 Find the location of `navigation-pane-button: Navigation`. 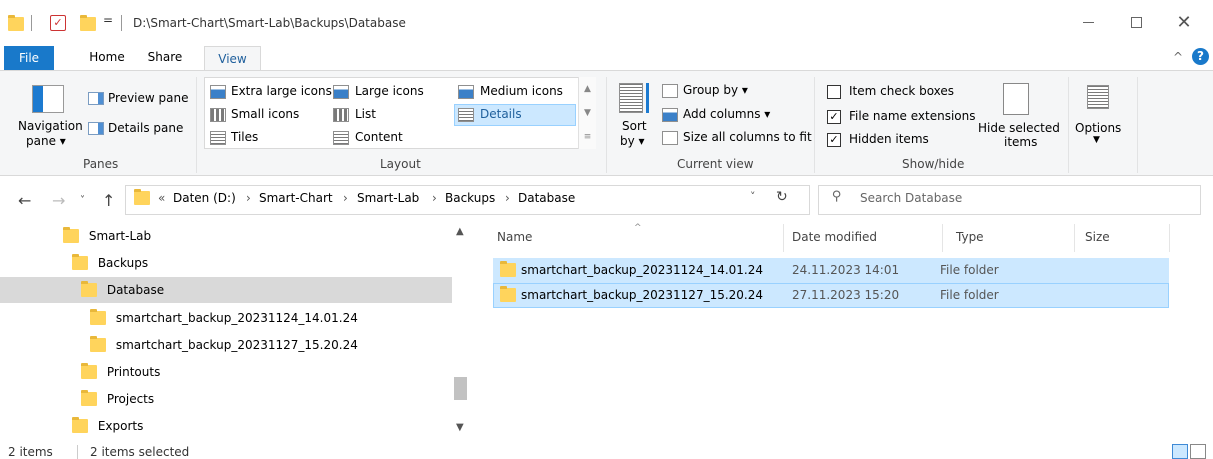

navigation-pane-button: Navigation is located at coordinates (50, 126).